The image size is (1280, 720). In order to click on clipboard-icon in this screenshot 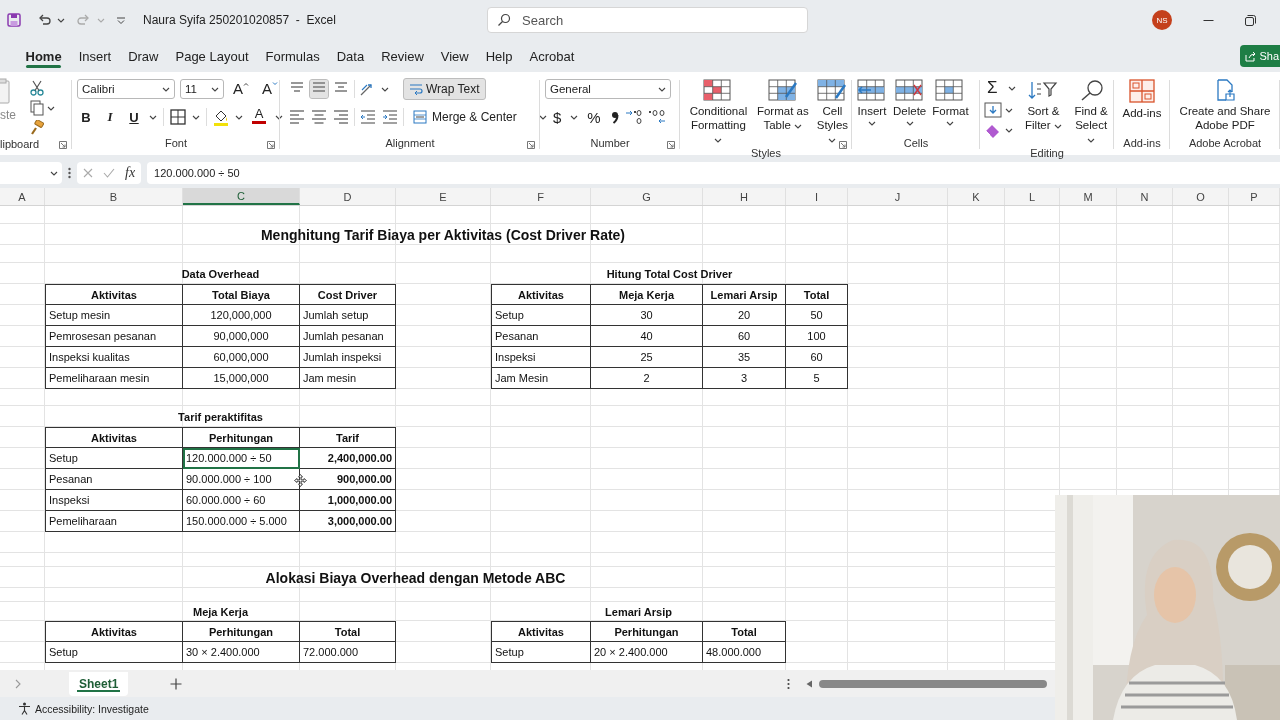, I will do `click(5, 91)`.